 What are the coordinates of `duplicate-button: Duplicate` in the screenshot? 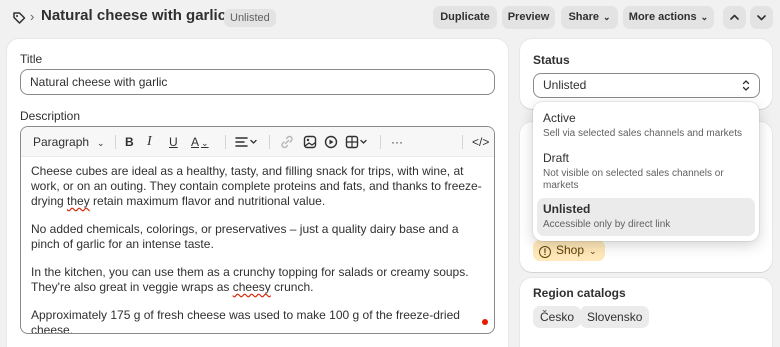 It's located at (465, 17).